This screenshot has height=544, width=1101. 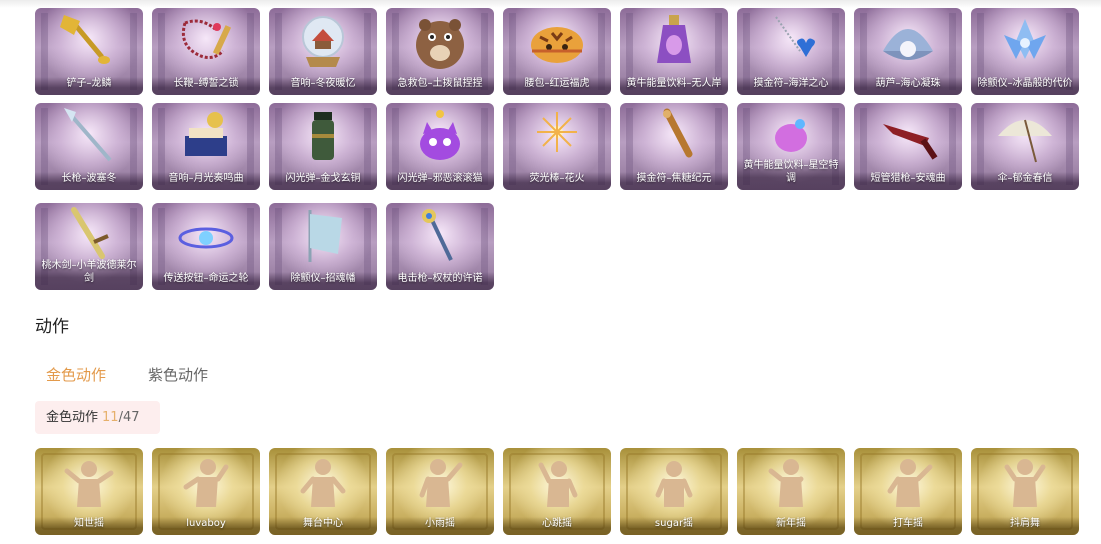 I want to click on item-label: 摸金符–焦糖纪元, so click(x=674, y=181).